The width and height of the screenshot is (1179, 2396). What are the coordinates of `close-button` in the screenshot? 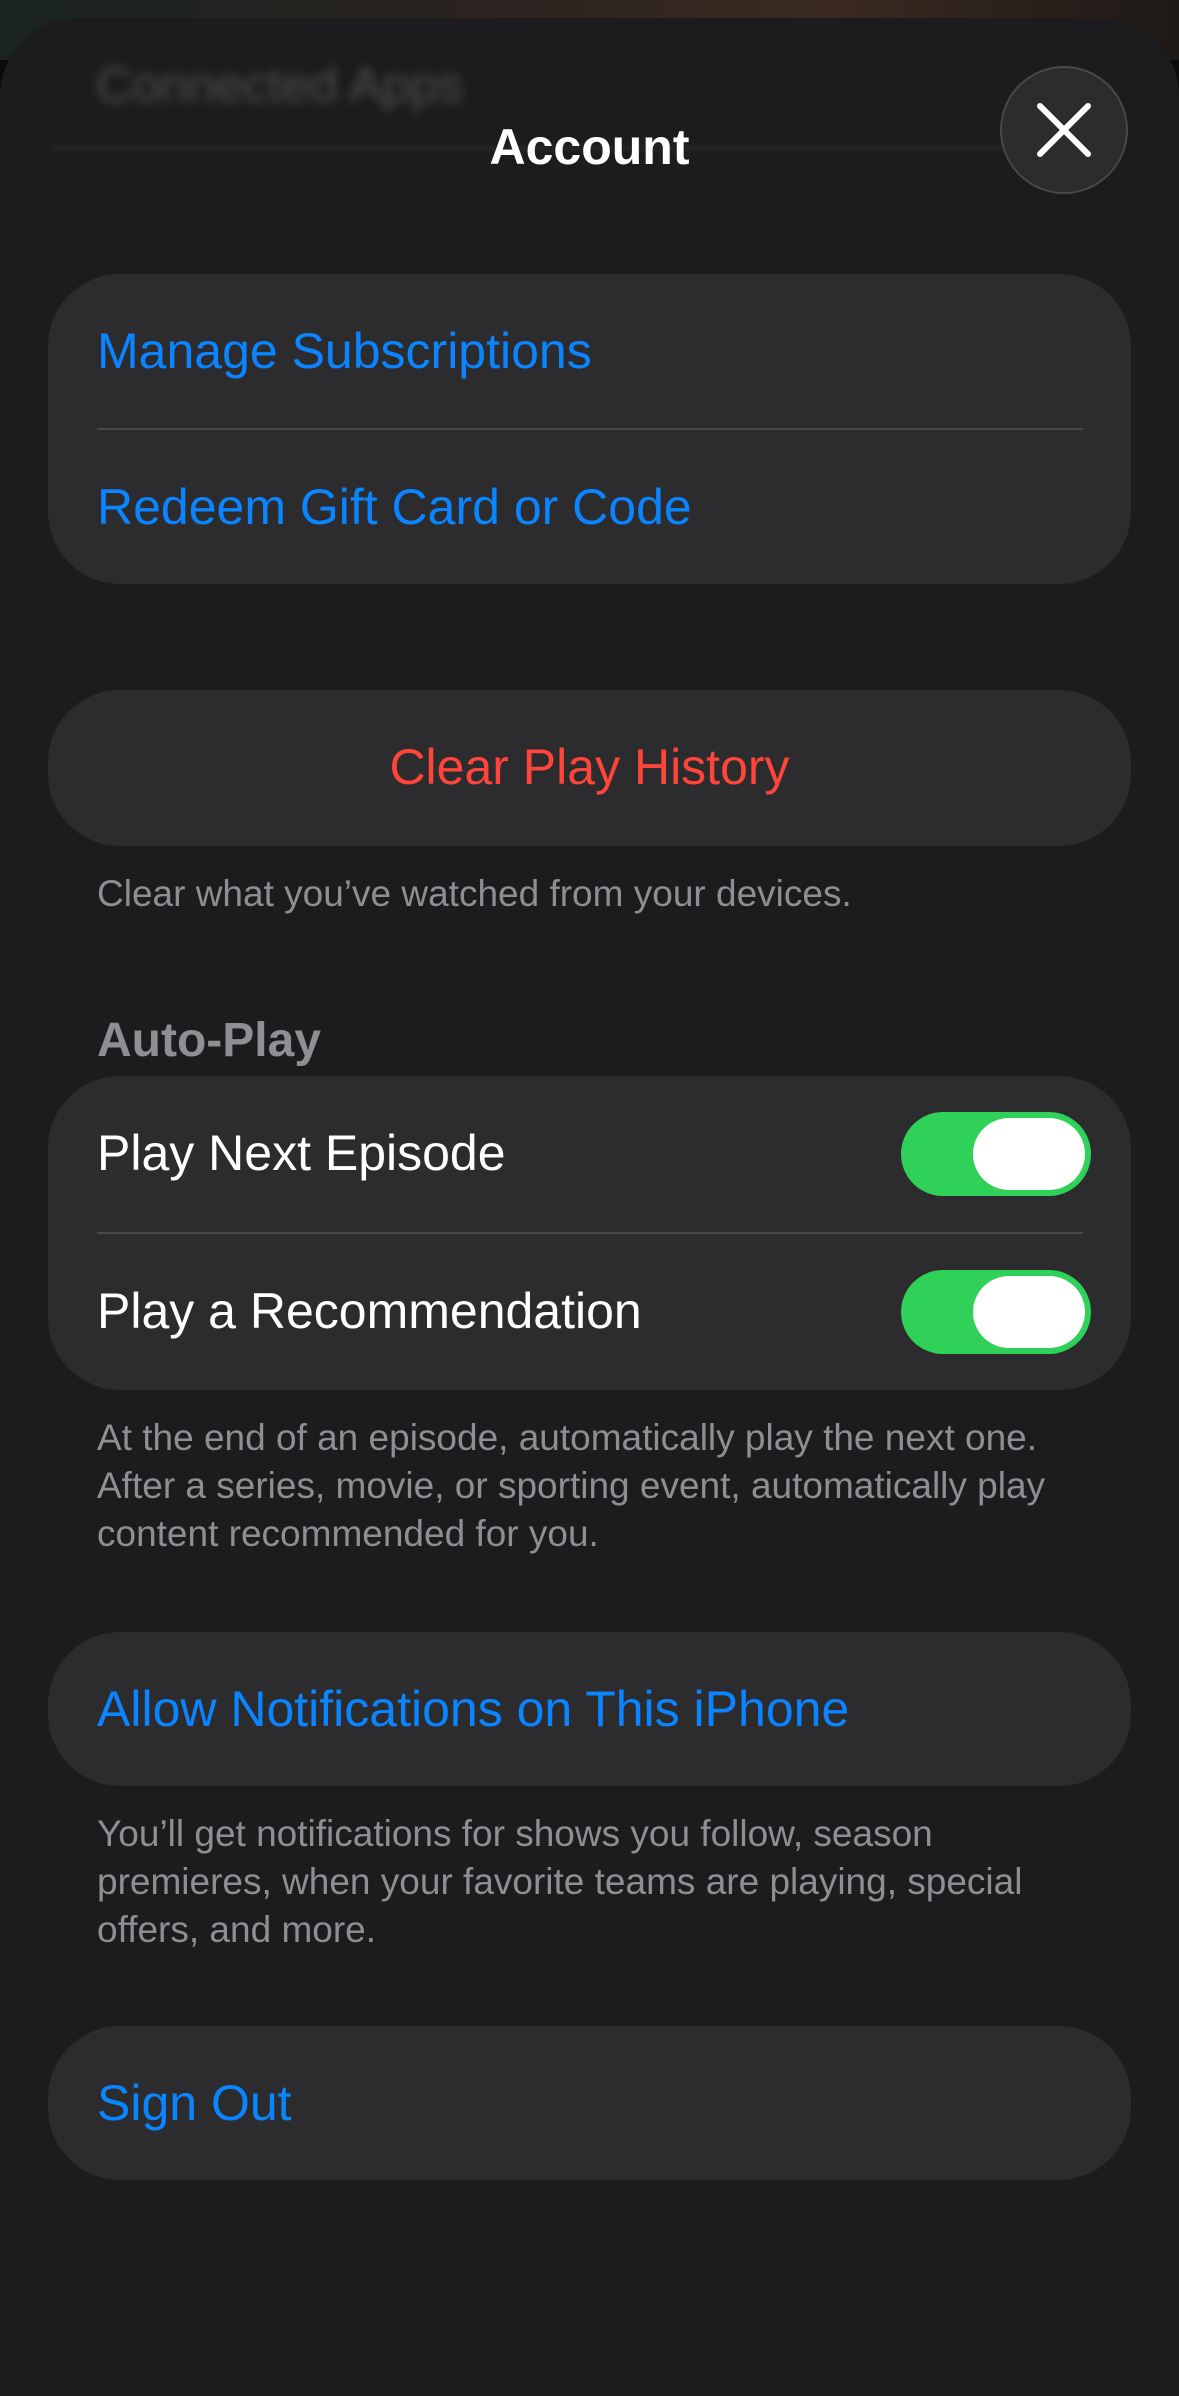 It's located at (1064, 130).